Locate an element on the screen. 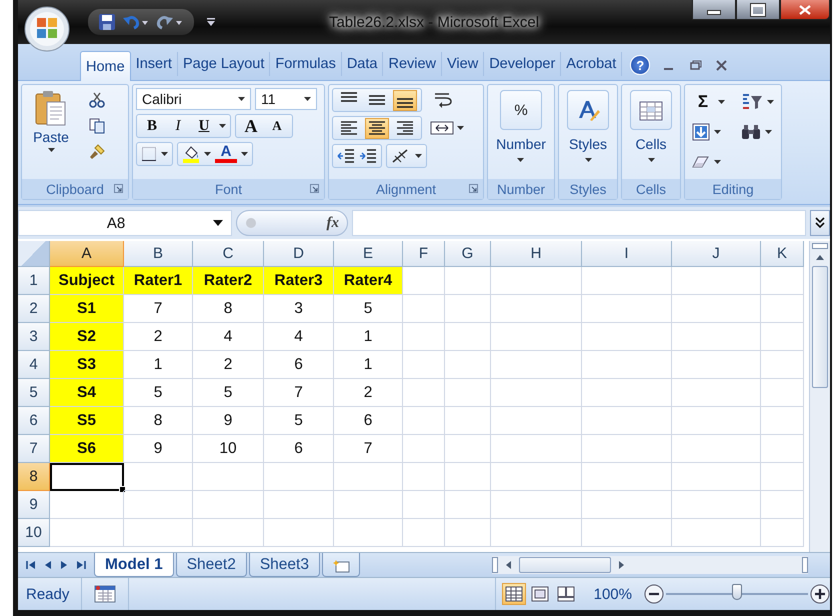  close-button is located at coordinates (805, 10).